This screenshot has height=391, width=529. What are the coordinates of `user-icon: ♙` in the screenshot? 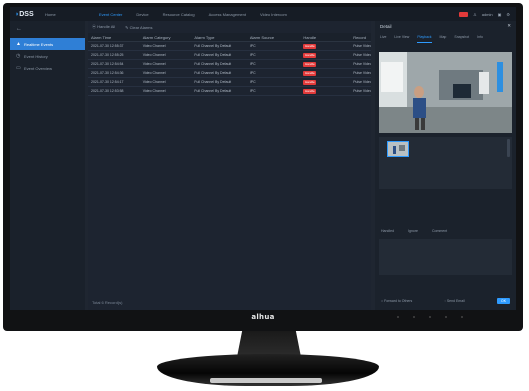 It's located at (475, 14).